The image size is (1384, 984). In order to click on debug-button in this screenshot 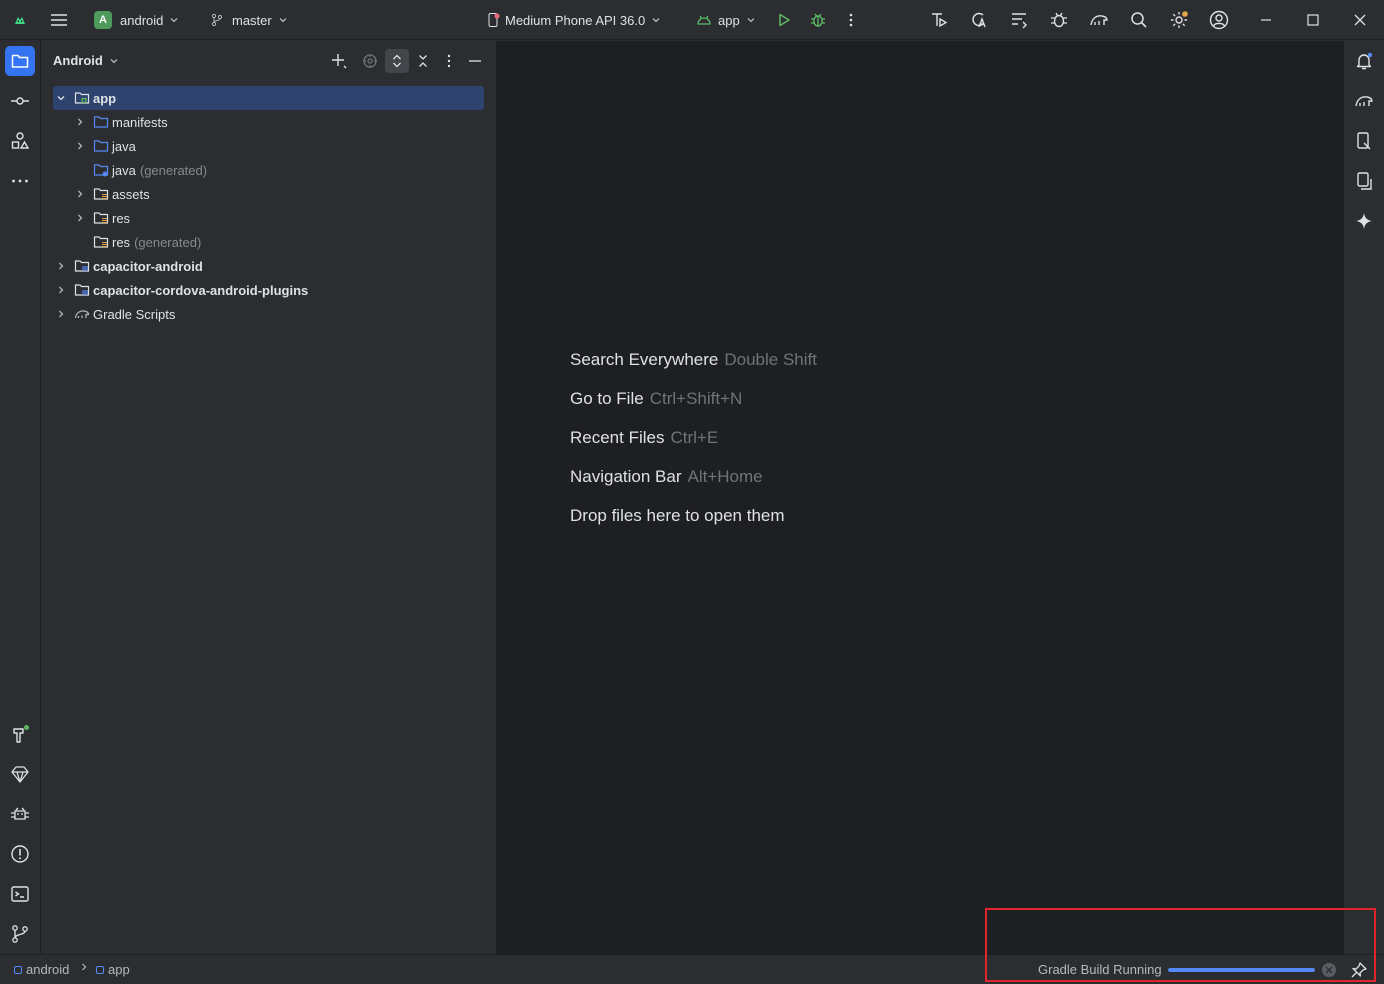, I will do `click(818, 20)`.